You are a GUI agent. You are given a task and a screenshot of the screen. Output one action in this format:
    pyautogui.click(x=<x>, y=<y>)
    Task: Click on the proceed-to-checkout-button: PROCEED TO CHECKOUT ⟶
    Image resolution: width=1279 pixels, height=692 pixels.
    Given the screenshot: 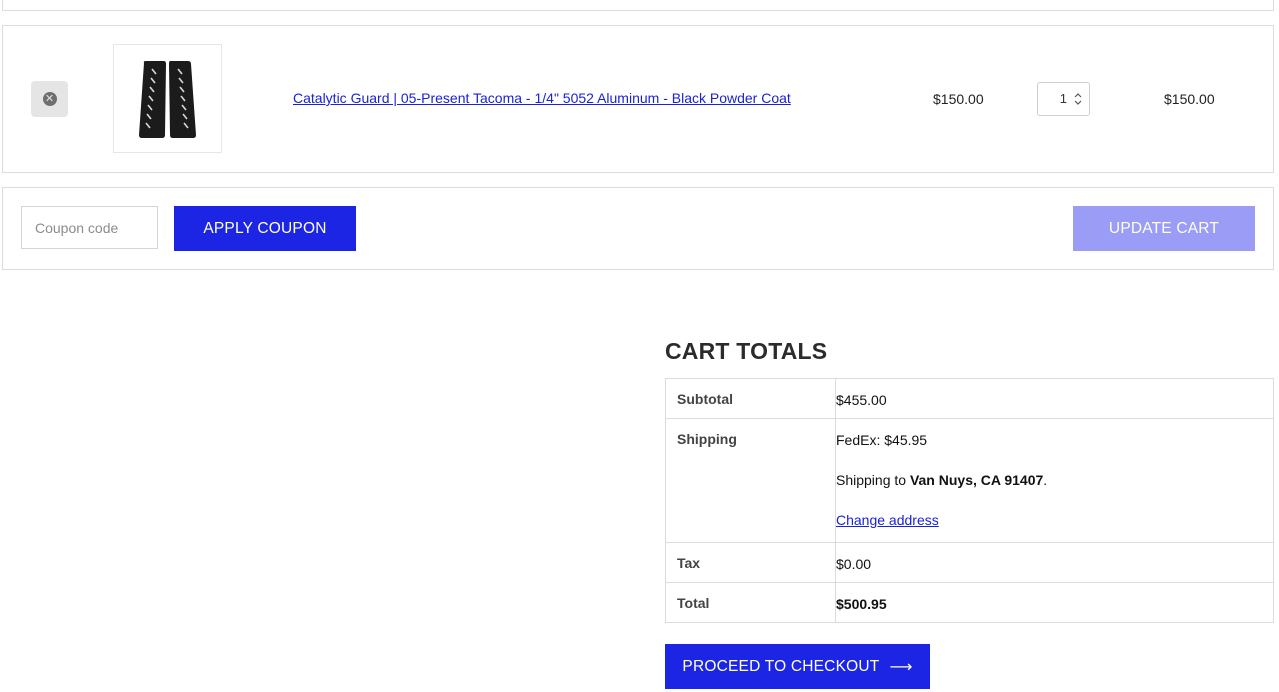 What is the action you would take?
    pyautogui.click(x=797, y=666)
    